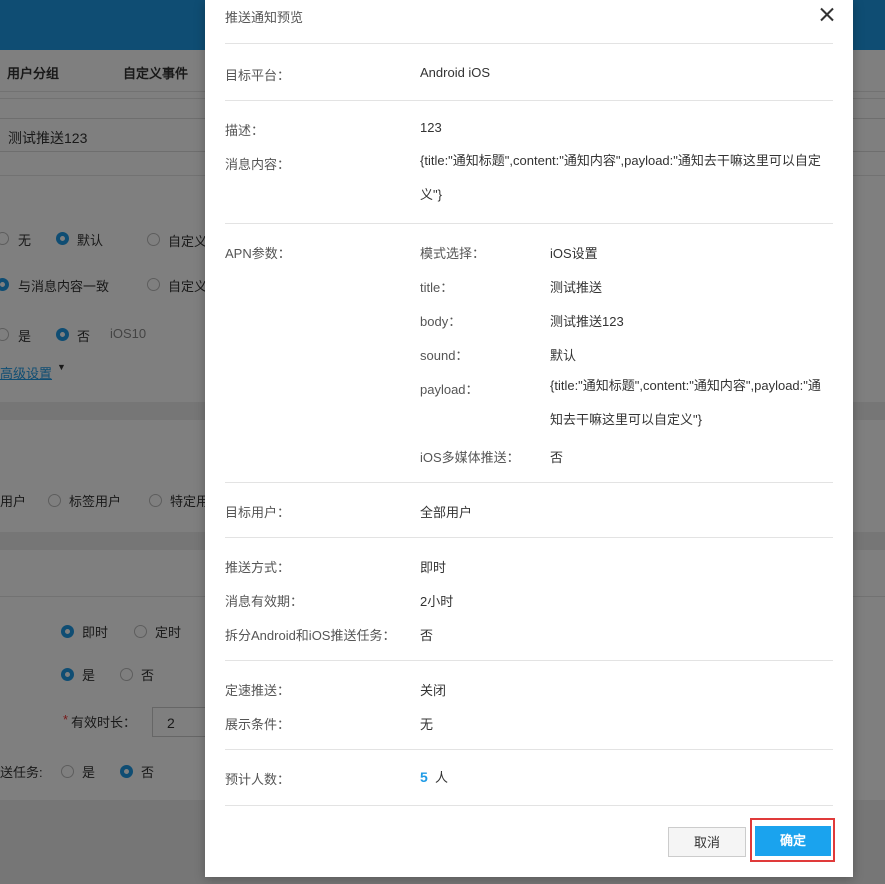 This screenshot has width=885, height=884. I want to click on apn-mode-value: iOS设置, so click(574, 253).